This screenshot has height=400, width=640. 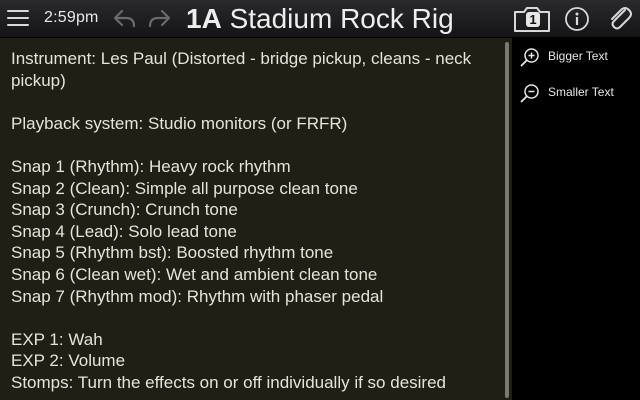 What do you see at coordinates (68, 361) in the screenshot?
I see `notes-line: EXP 2: Volume` at bounding box center [68, 361].